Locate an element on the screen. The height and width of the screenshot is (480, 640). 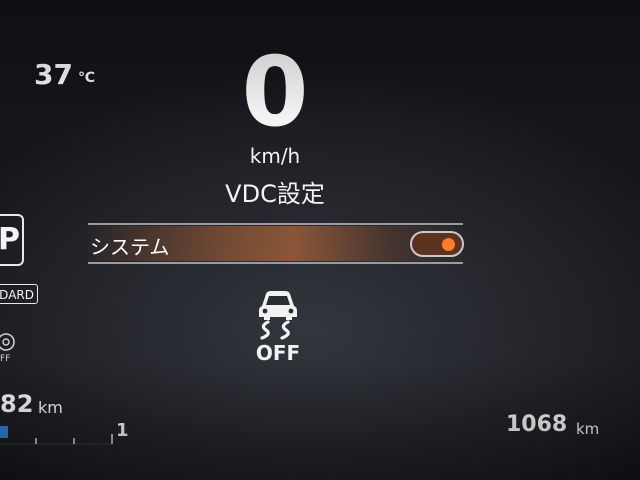
system-toggle is located at coordinates (437, 244).